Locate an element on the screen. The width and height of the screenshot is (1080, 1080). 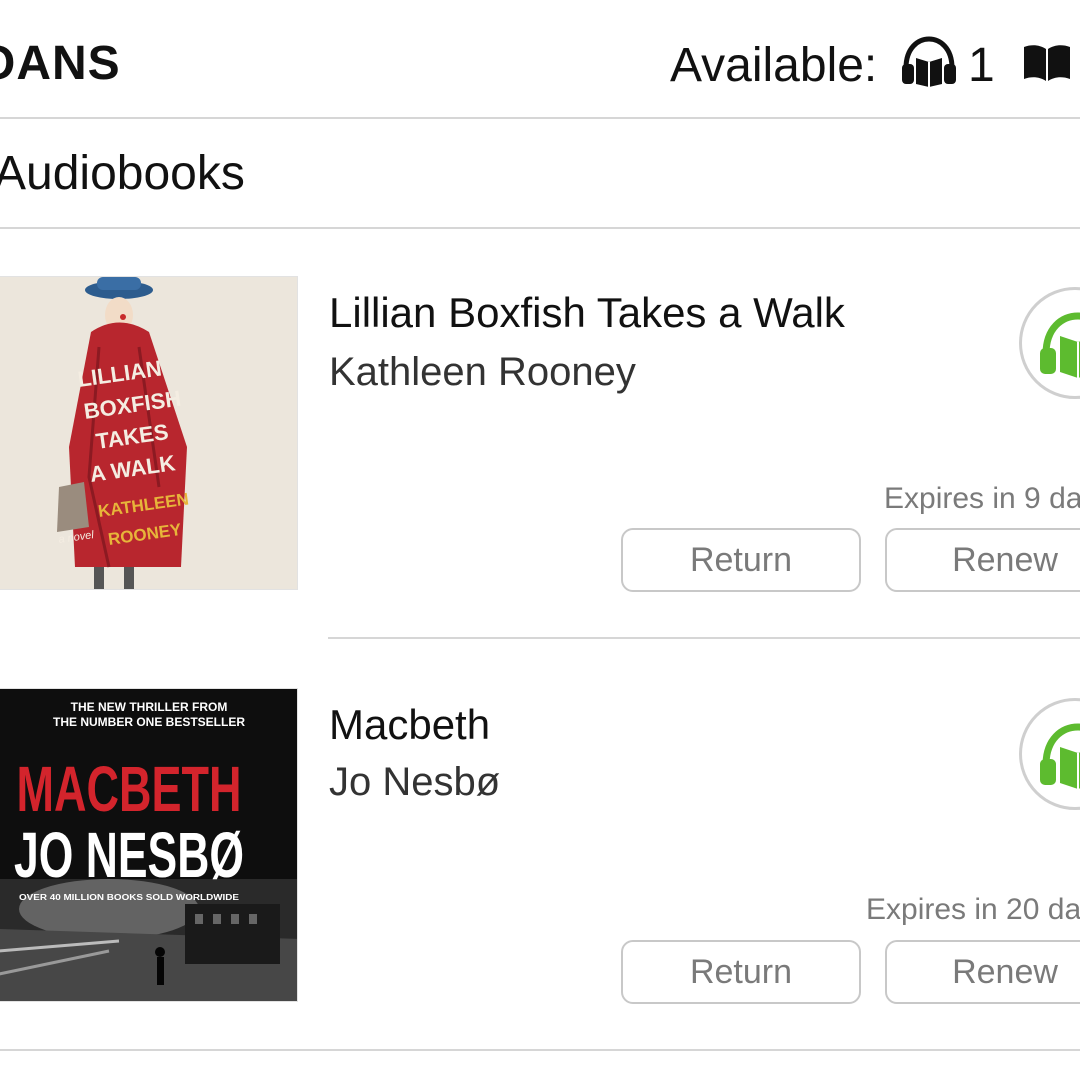
cover-text: JO NESBØ is located at coordinates (129, 855).